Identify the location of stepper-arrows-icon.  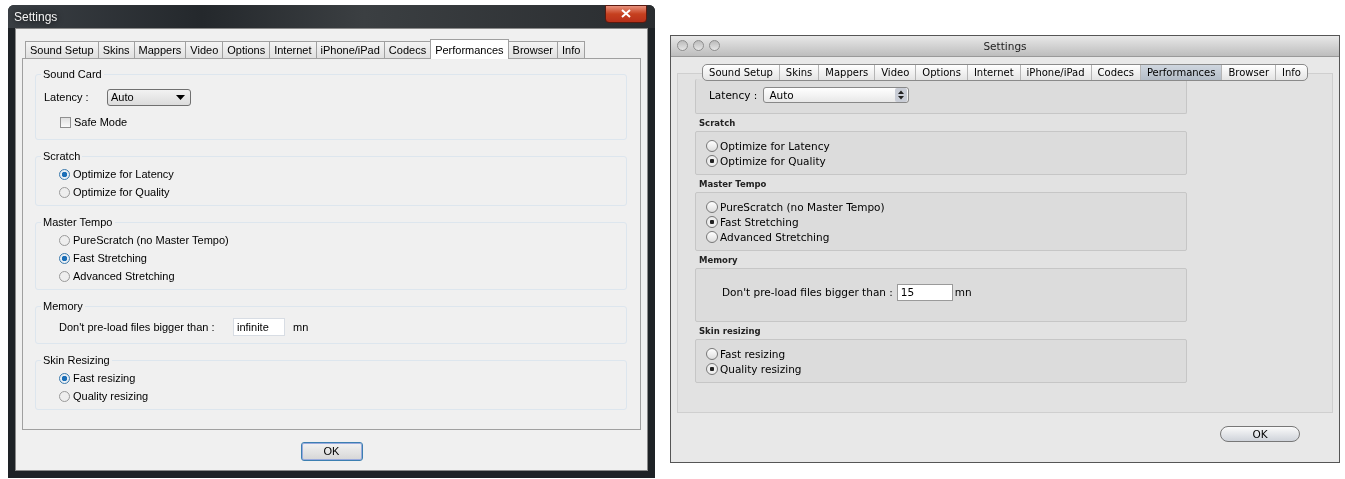
(901, 95).